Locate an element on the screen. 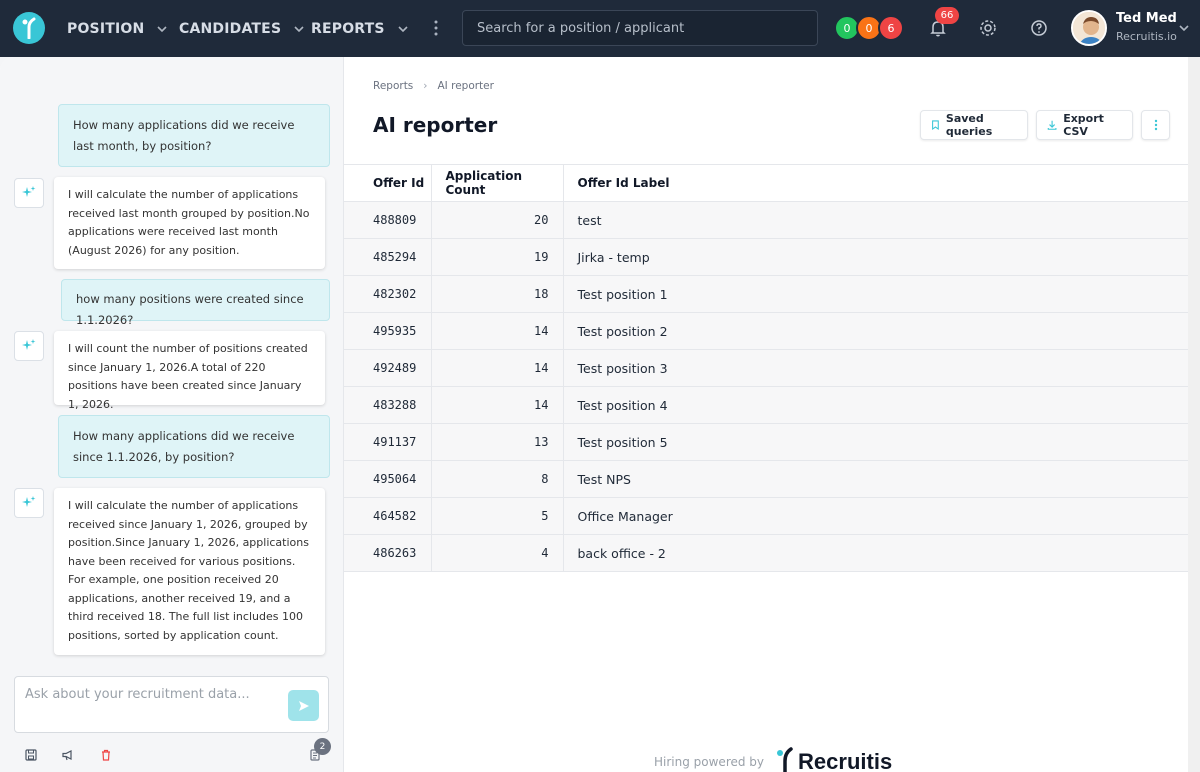 This screenshot has height=772, width=1200. powered-by-text: Hiring powered by is located at coordinates (709, 762).